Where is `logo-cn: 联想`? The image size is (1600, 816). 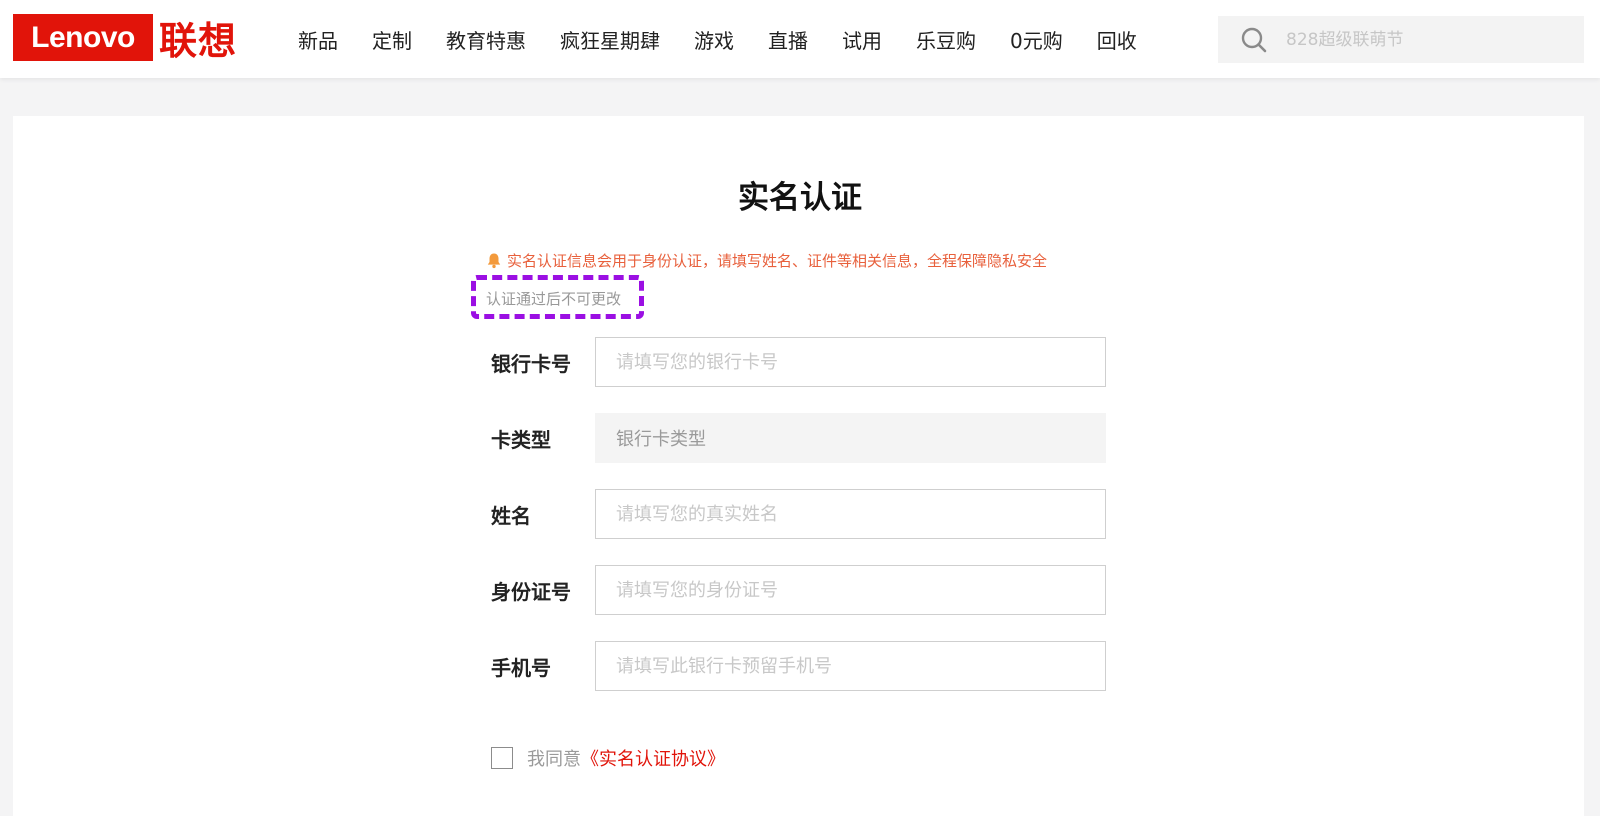
logo-cn: 联想 is located at coordinates (198, 41).